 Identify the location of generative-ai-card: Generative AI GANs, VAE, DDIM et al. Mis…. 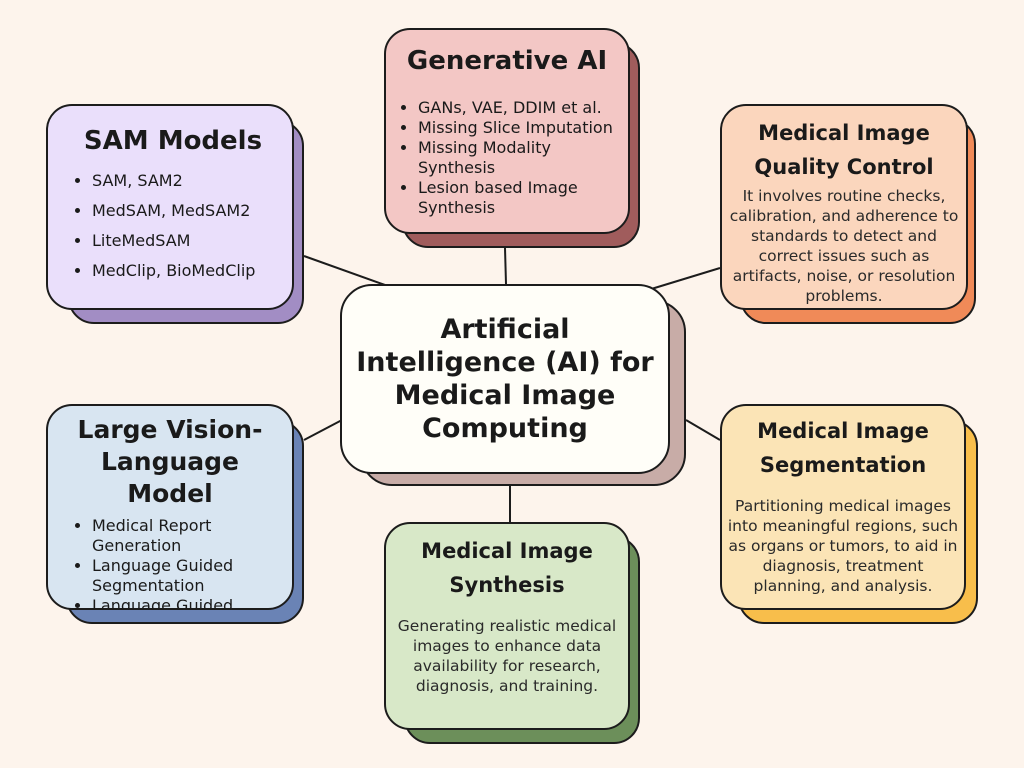
(507, 131).